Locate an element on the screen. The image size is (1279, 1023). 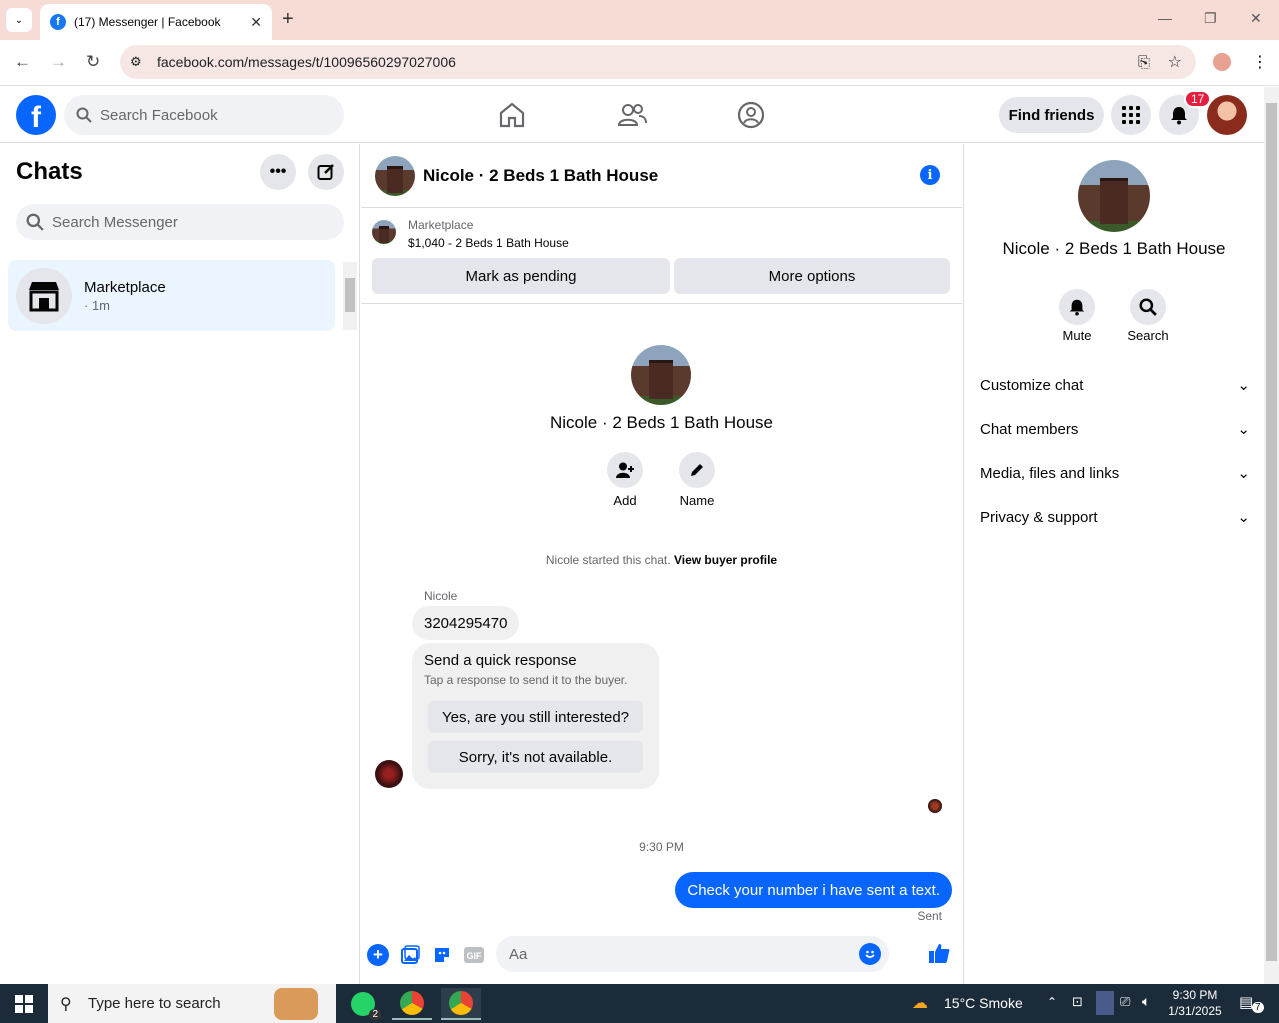
media-files-links-row: Media, files and links ⌄ is located at coordinates (1115, 473).